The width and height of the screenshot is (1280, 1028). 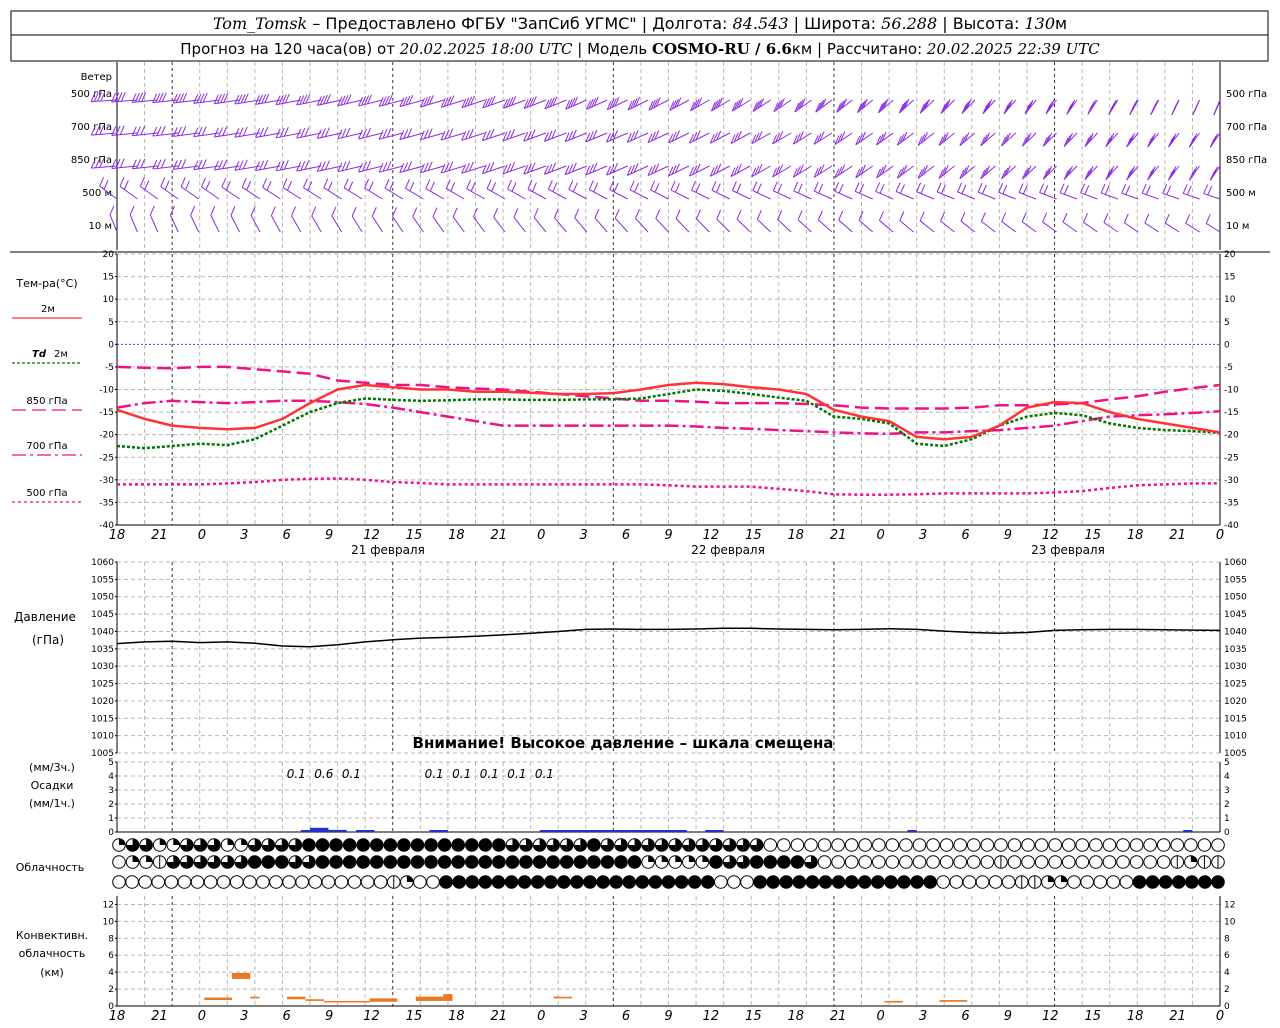 What do you see at coordinates (728, 550) in the screenshot?
I see `axis-mid-day-label: 22 февраля` at bounding box center [728, 550].